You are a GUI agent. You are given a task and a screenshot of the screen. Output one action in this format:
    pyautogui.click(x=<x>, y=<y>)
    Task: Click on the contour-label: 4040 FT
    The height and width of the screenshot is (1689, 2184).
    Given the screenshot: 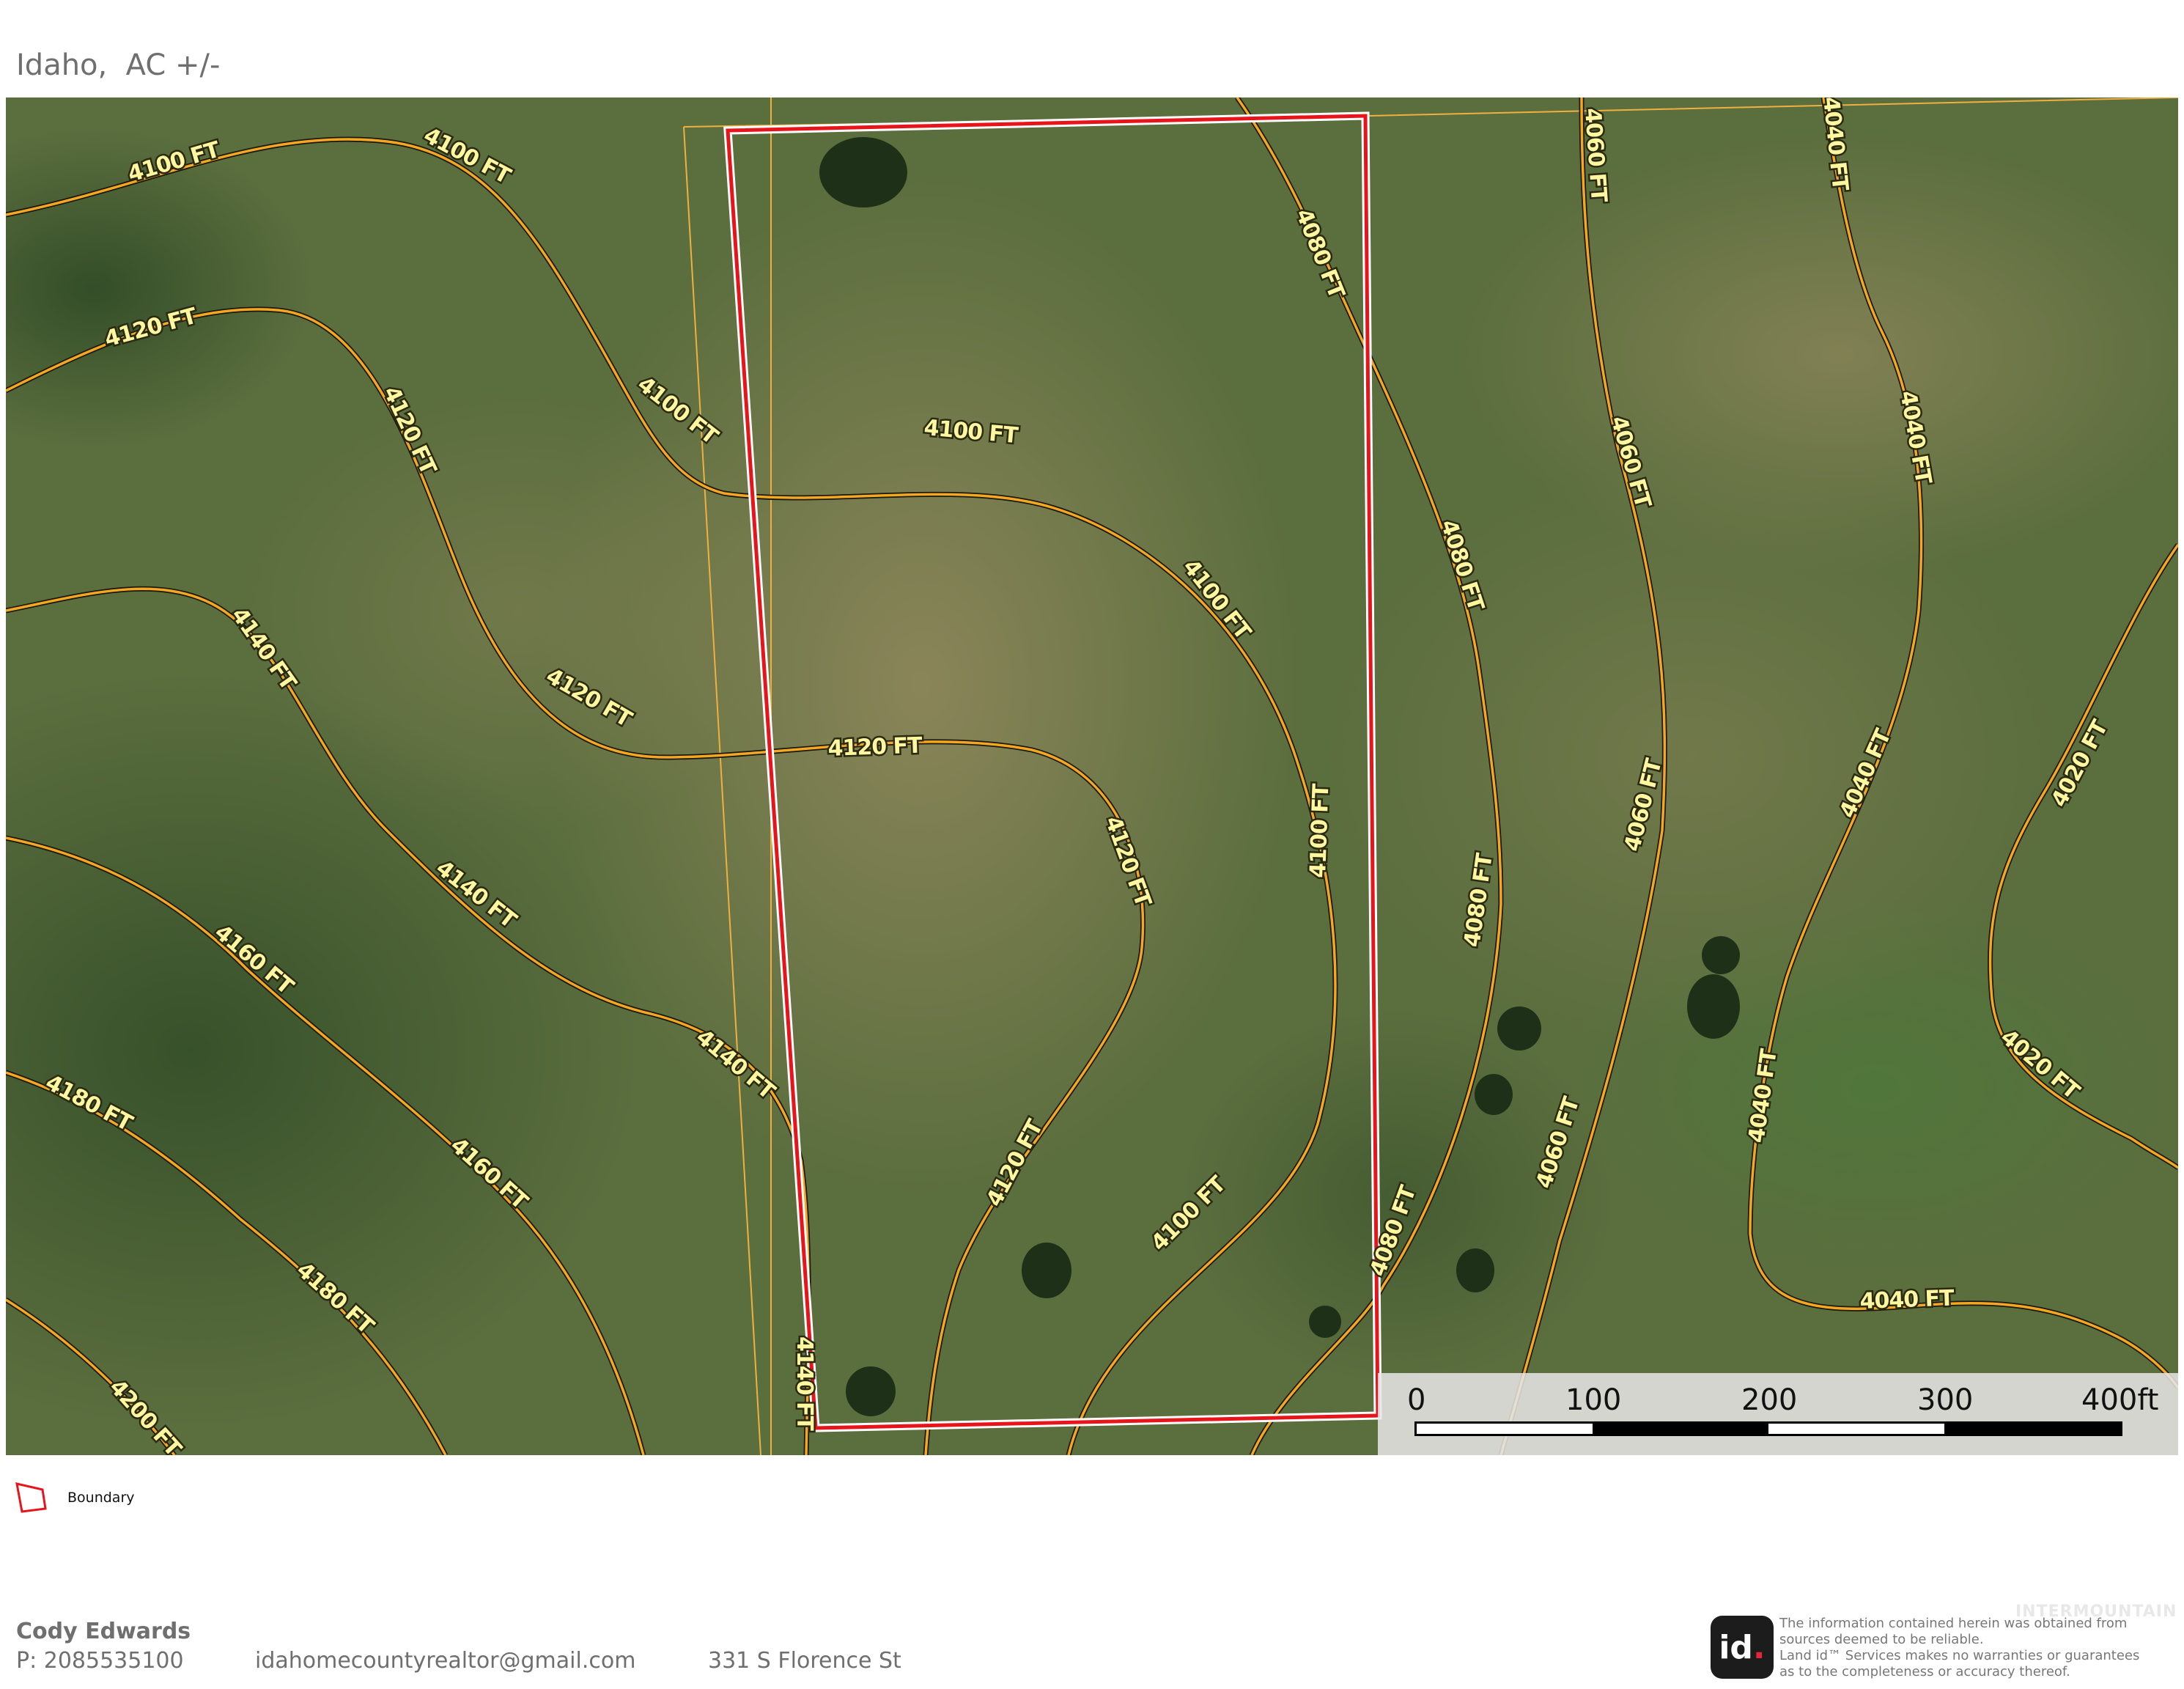 What is the action you would take?
    pyautogui.click(x=1907, y=1299)
    